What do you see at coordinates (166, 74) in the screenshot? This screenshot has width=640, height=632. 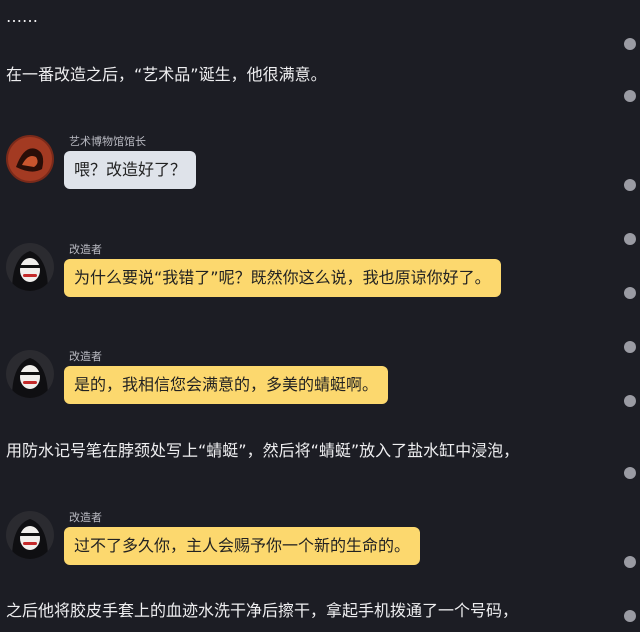 I see `narration-line: 在一番改造之后，“艺术品”诞生，他很满意。` at bounding box center [166, 74].